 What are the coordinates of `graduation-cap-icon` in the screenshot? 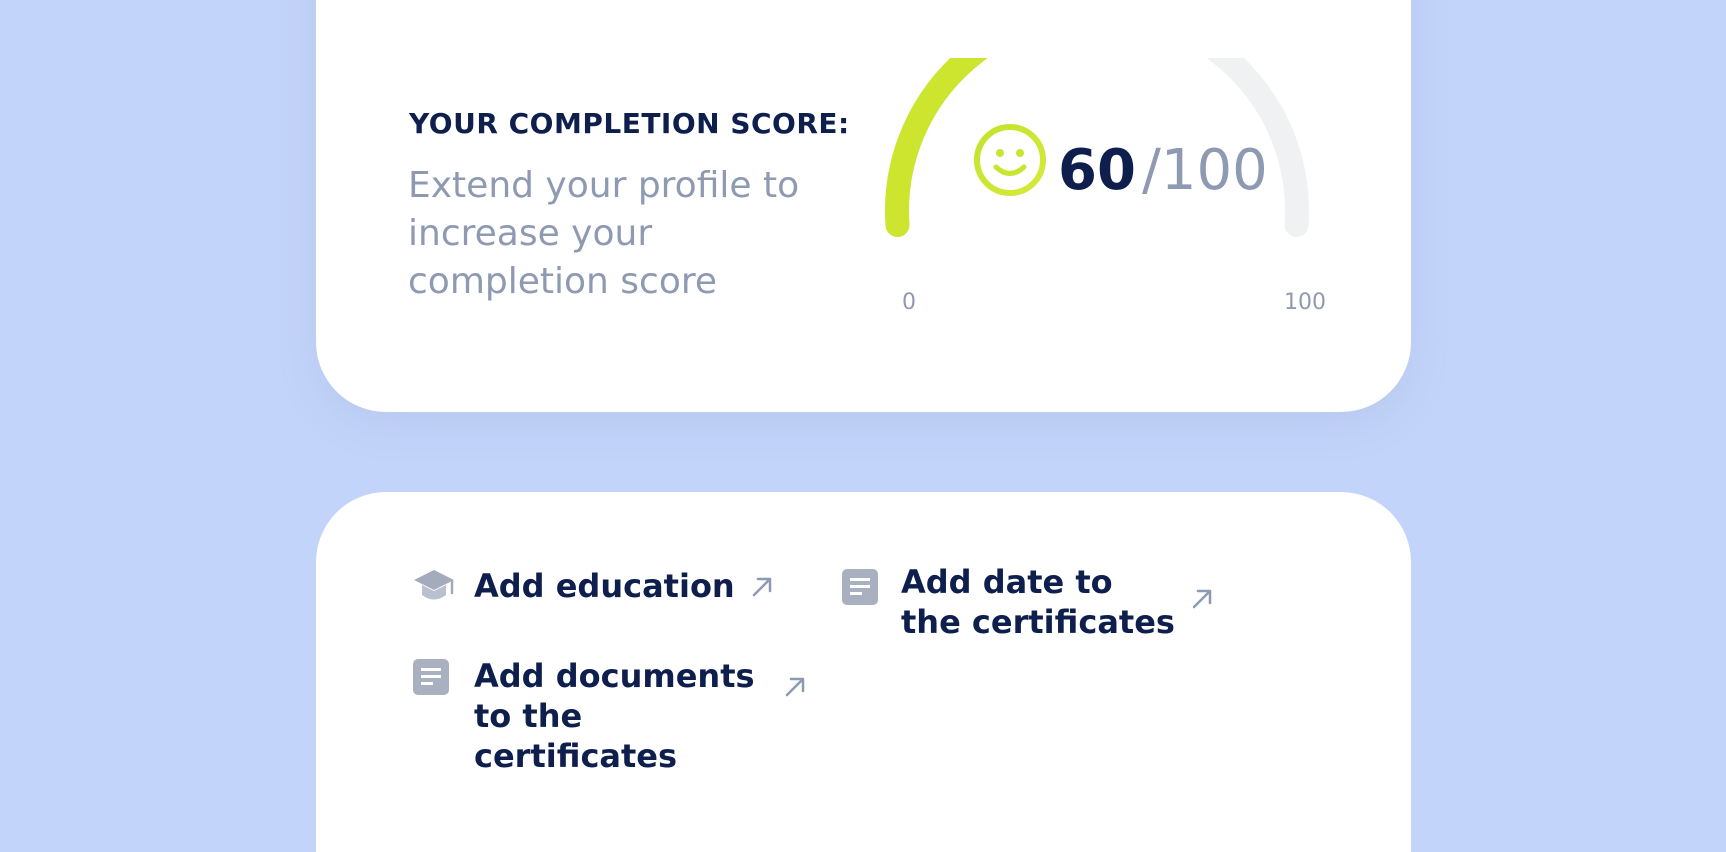 It's located at (433, 586).